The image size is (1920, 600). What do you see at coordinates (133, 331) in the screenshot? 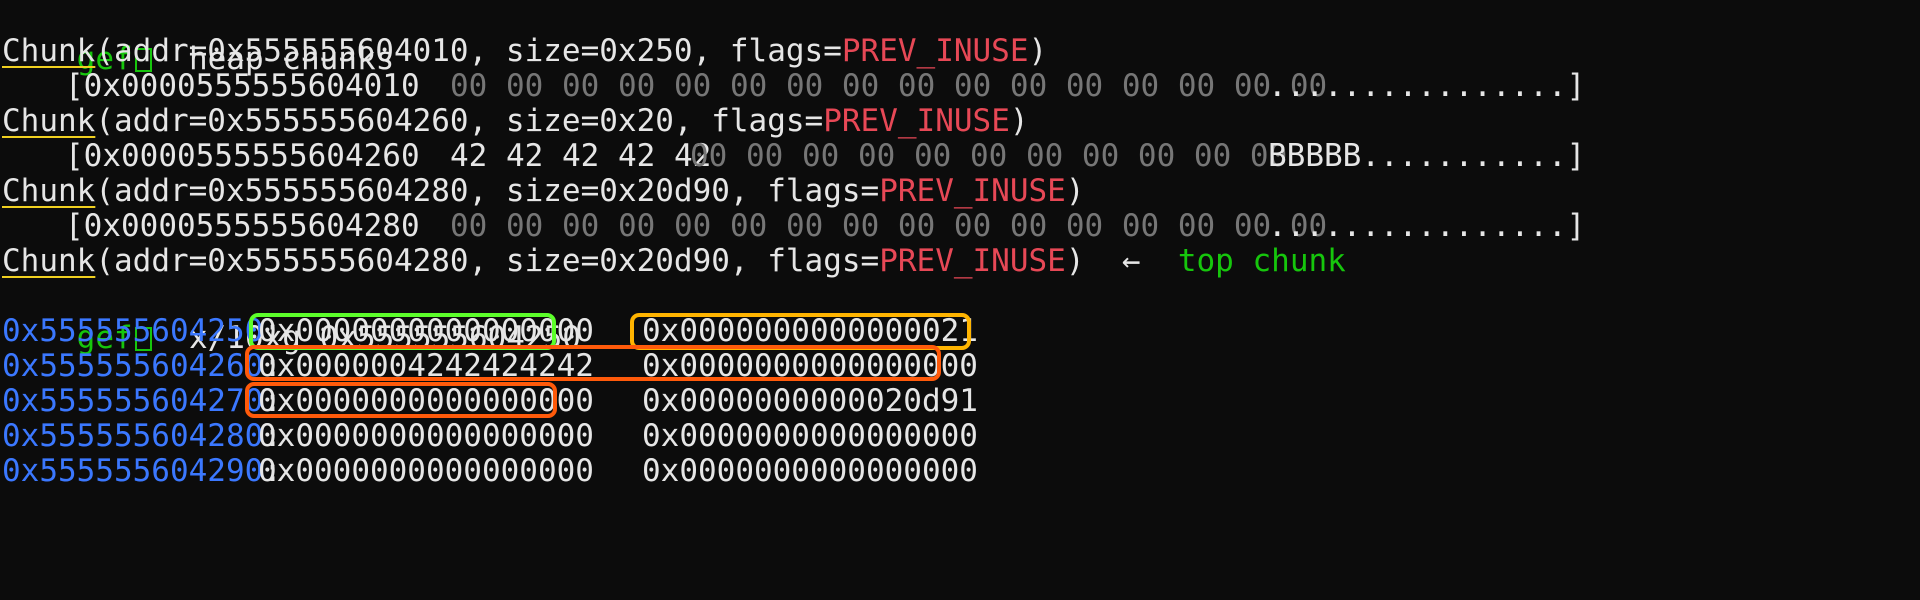
I see `memory-address: 0x555555604250` at bounding box center [133, 331].